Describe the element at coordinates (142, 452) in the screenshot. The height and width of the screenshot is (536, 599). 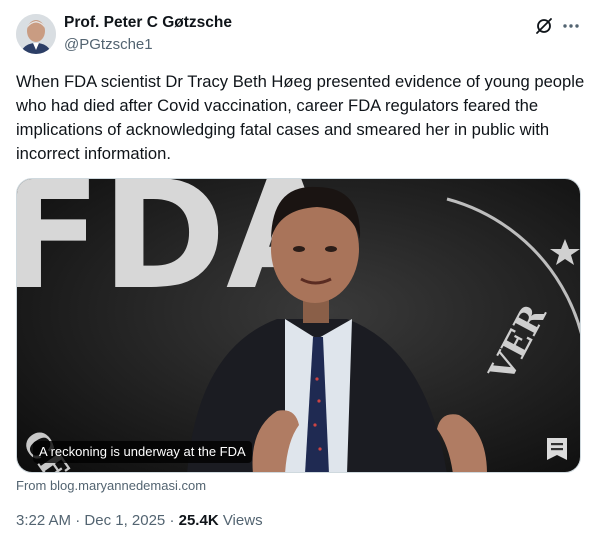
I see `link-card-caption: A reckoning is underway at the FDA` at that location.